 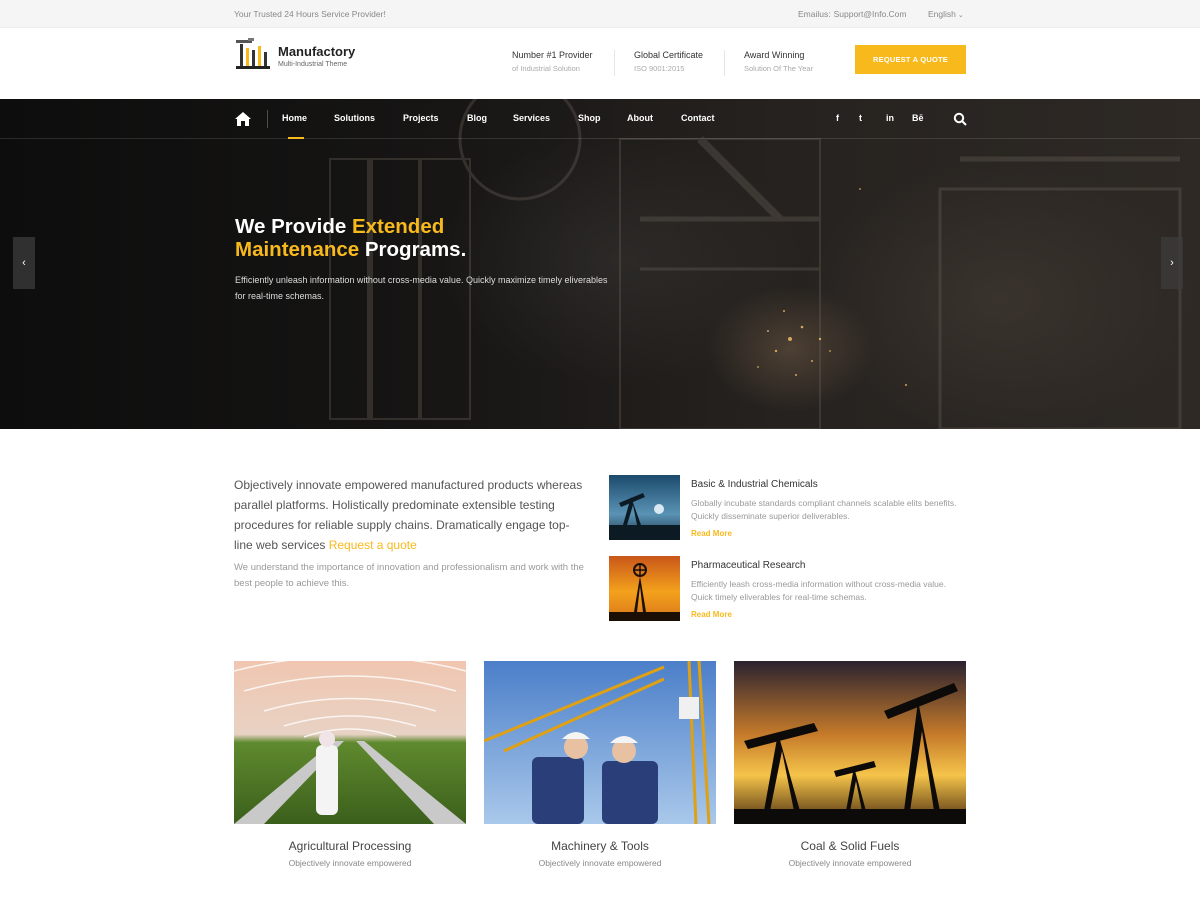 I want to click on twitter-icon: t, so click(x=860, y=118).